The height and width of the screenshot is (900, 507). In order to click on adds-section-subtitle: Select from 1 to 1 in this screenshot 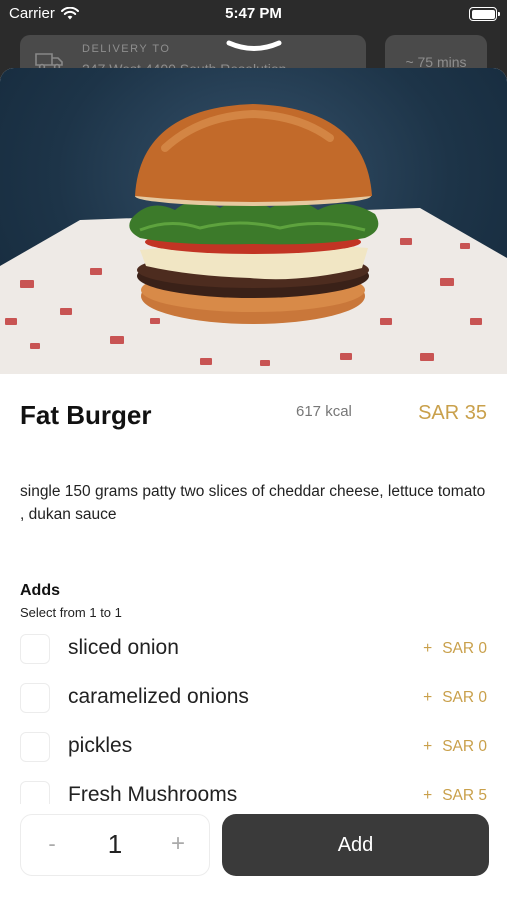, I will do `click(71, 612)`.